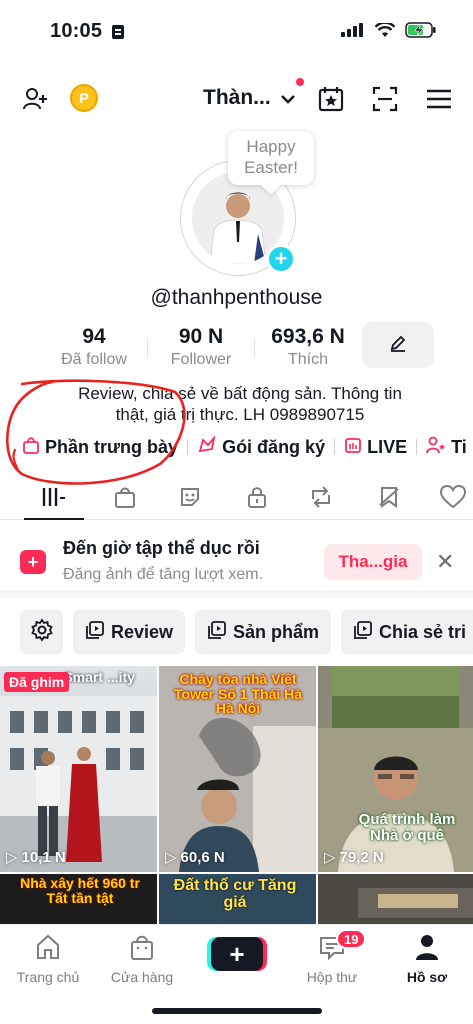 The width and height of the screenshot is (473, 1024). Describe the element at coordinates (445, 562) in the screenshot. I see `close-icon: ✕` at that location.